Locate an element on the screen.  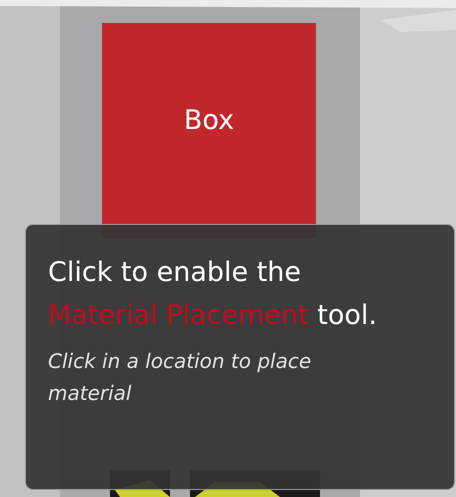
tooltip-hint: Click in a location to place material is located at coordinates (180, 377).